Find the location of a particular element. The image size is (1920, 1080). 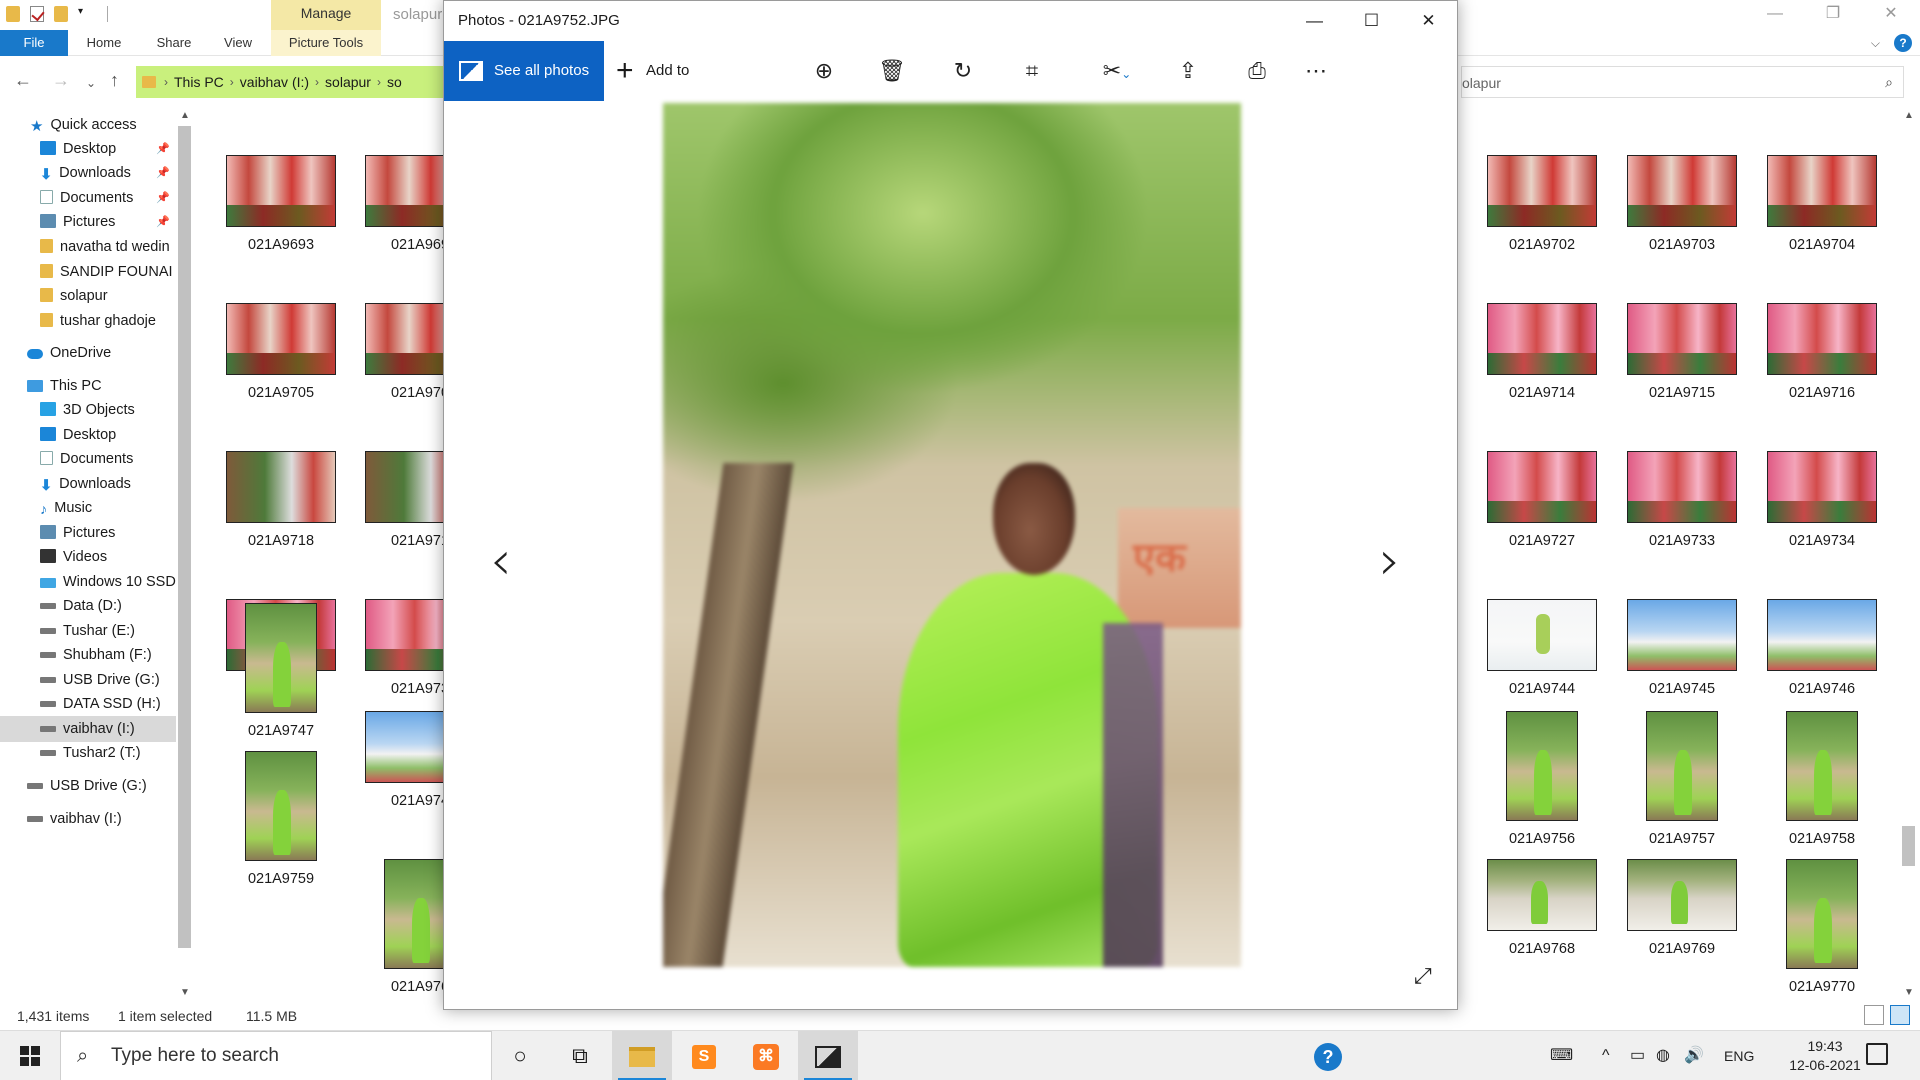

full-screen-icon: ⤢ is located at coordinates (1423, 976).